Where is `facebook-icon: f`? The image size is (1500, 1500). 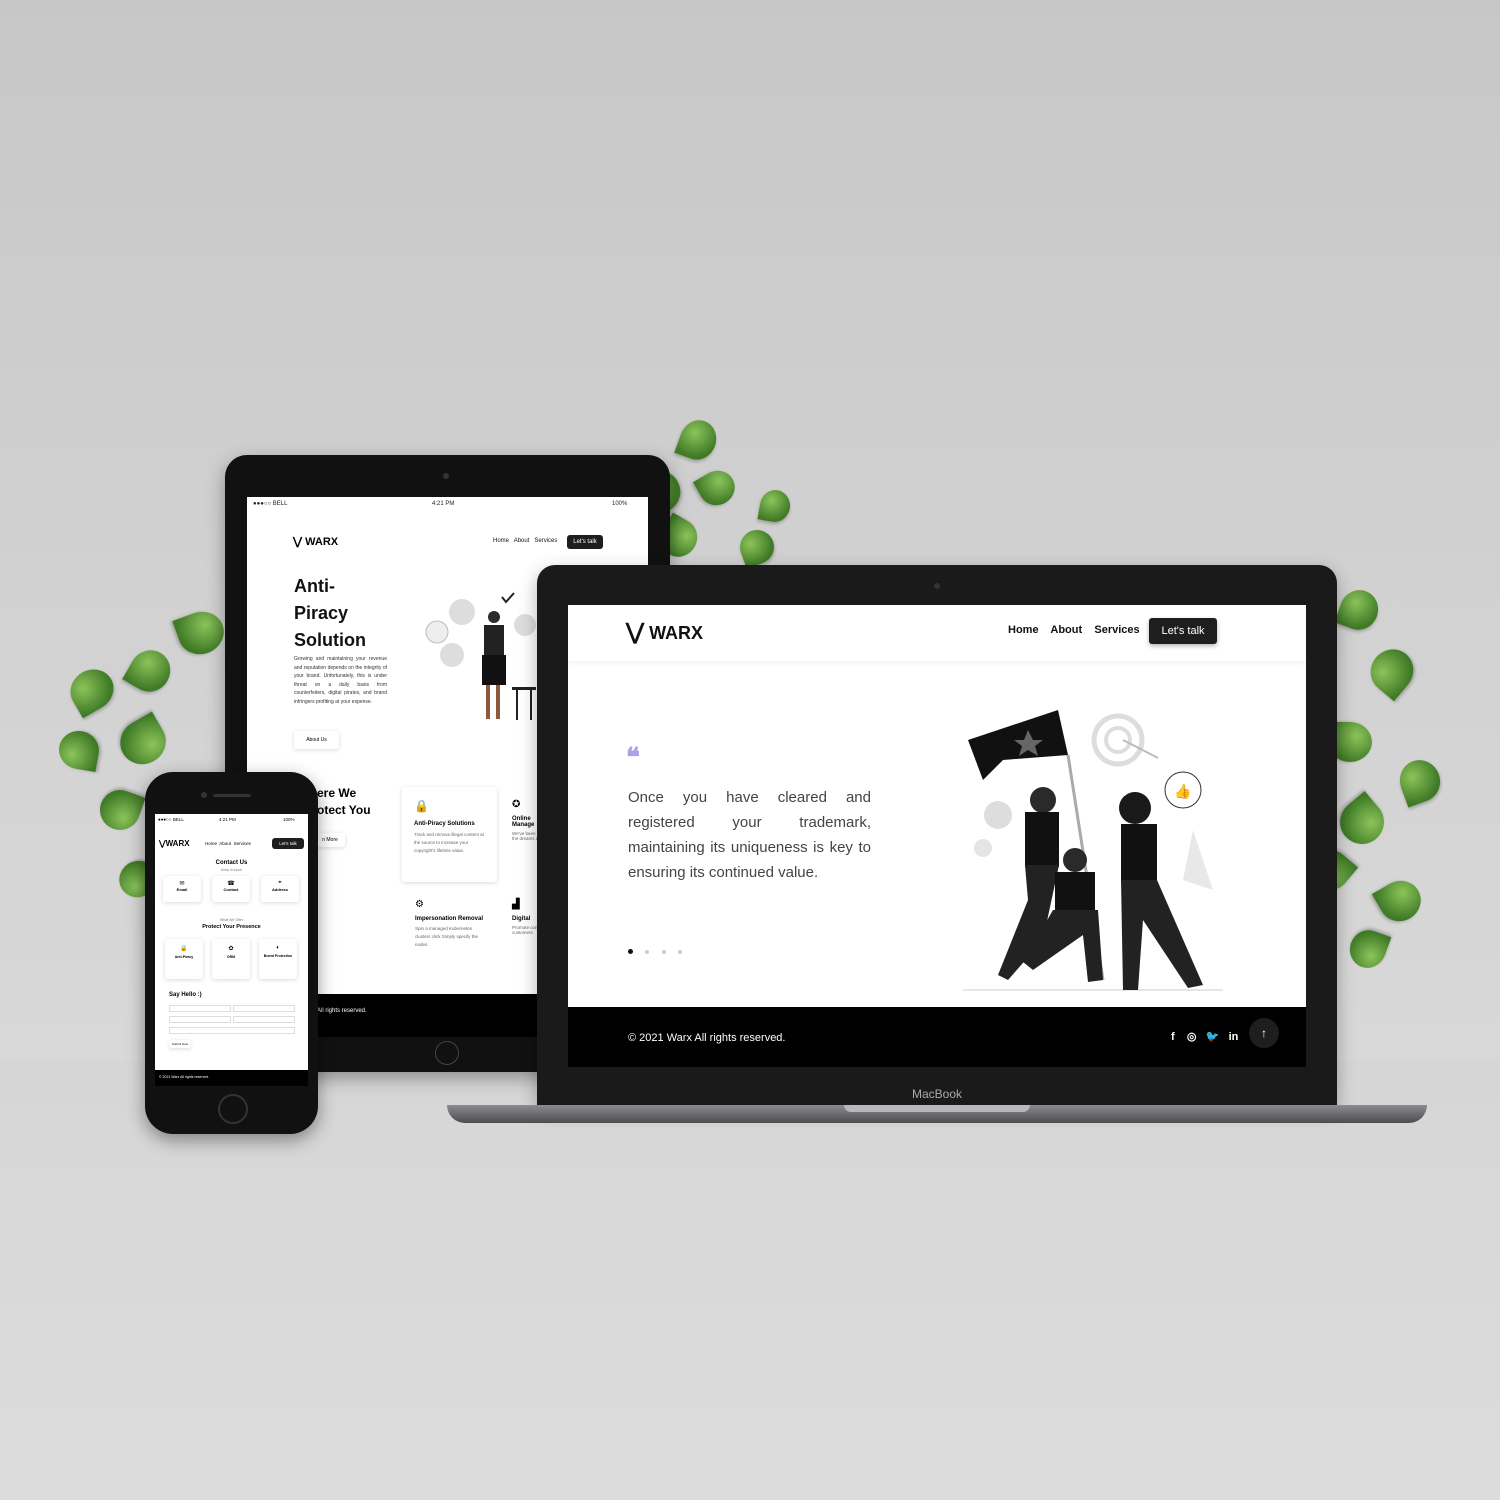
facebook-icon: f is located at coordinates (1173, 1037).